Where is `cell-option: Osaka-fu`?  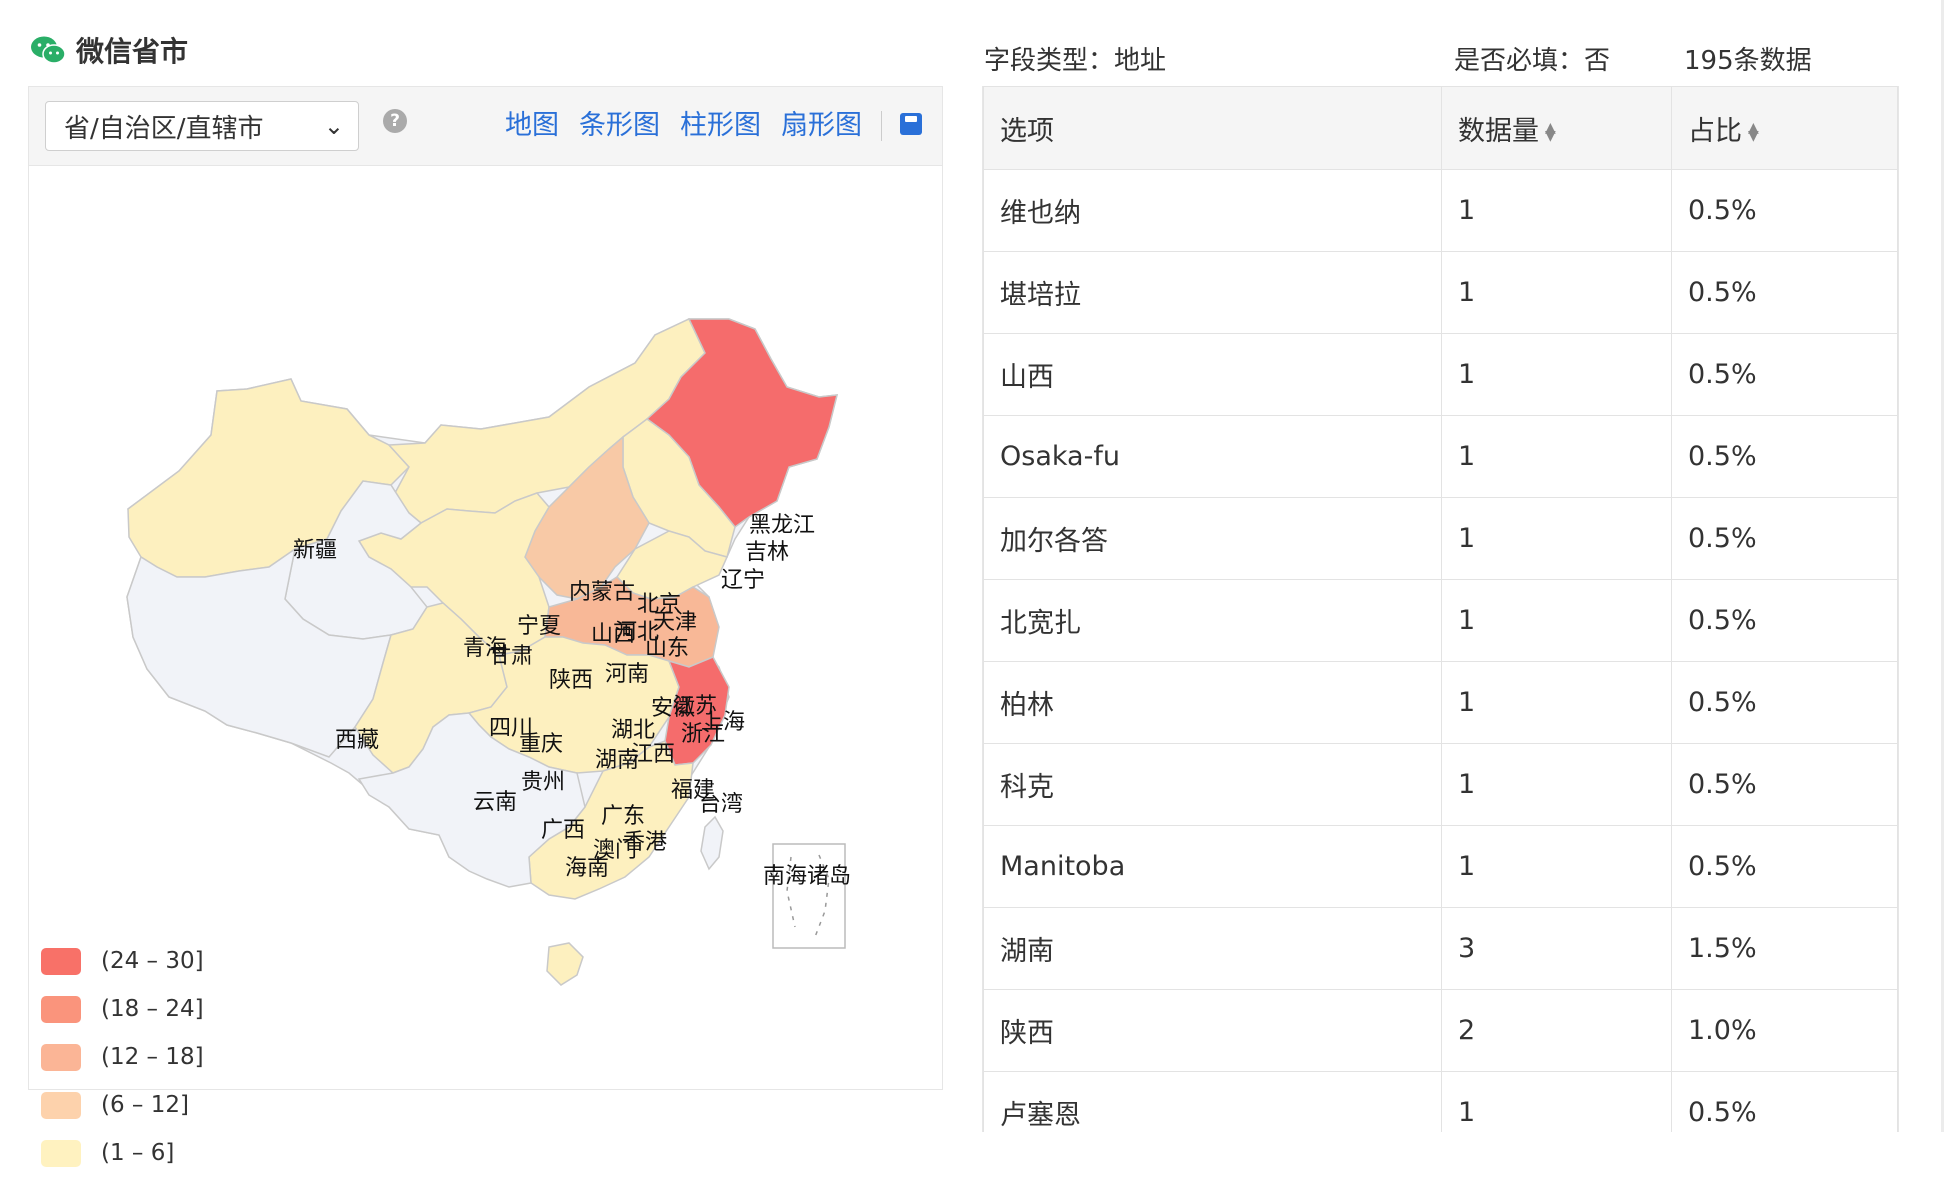 cell-option: Osaka-fu is located at coordinates (1212, 456).